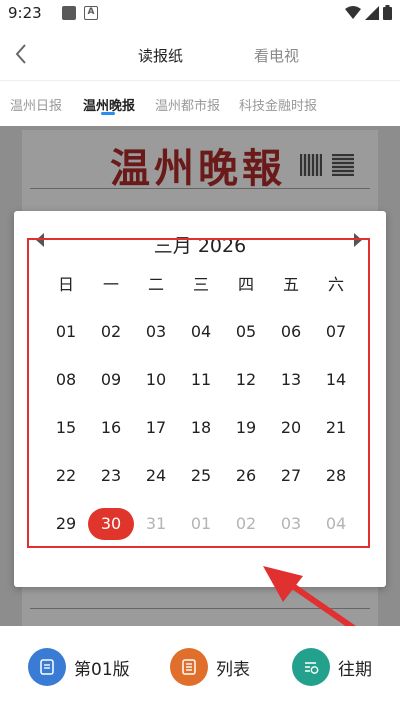  What do you see at coordinates (102, 669) in the screenshot?
I see `page-select-label: 第01版` at bounding box center [102, 669].